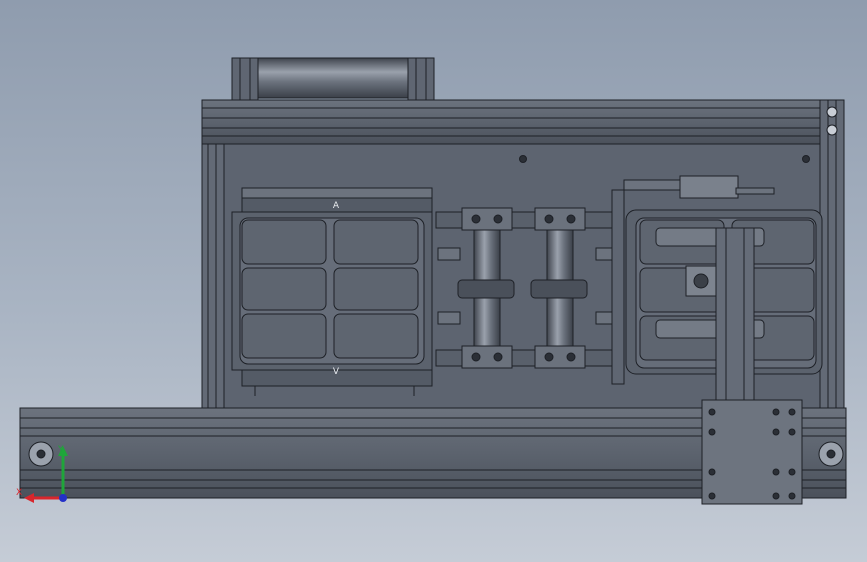 The height and width of the screenshot is (562, 867). I want to click on top-rail, so click(514, 122).